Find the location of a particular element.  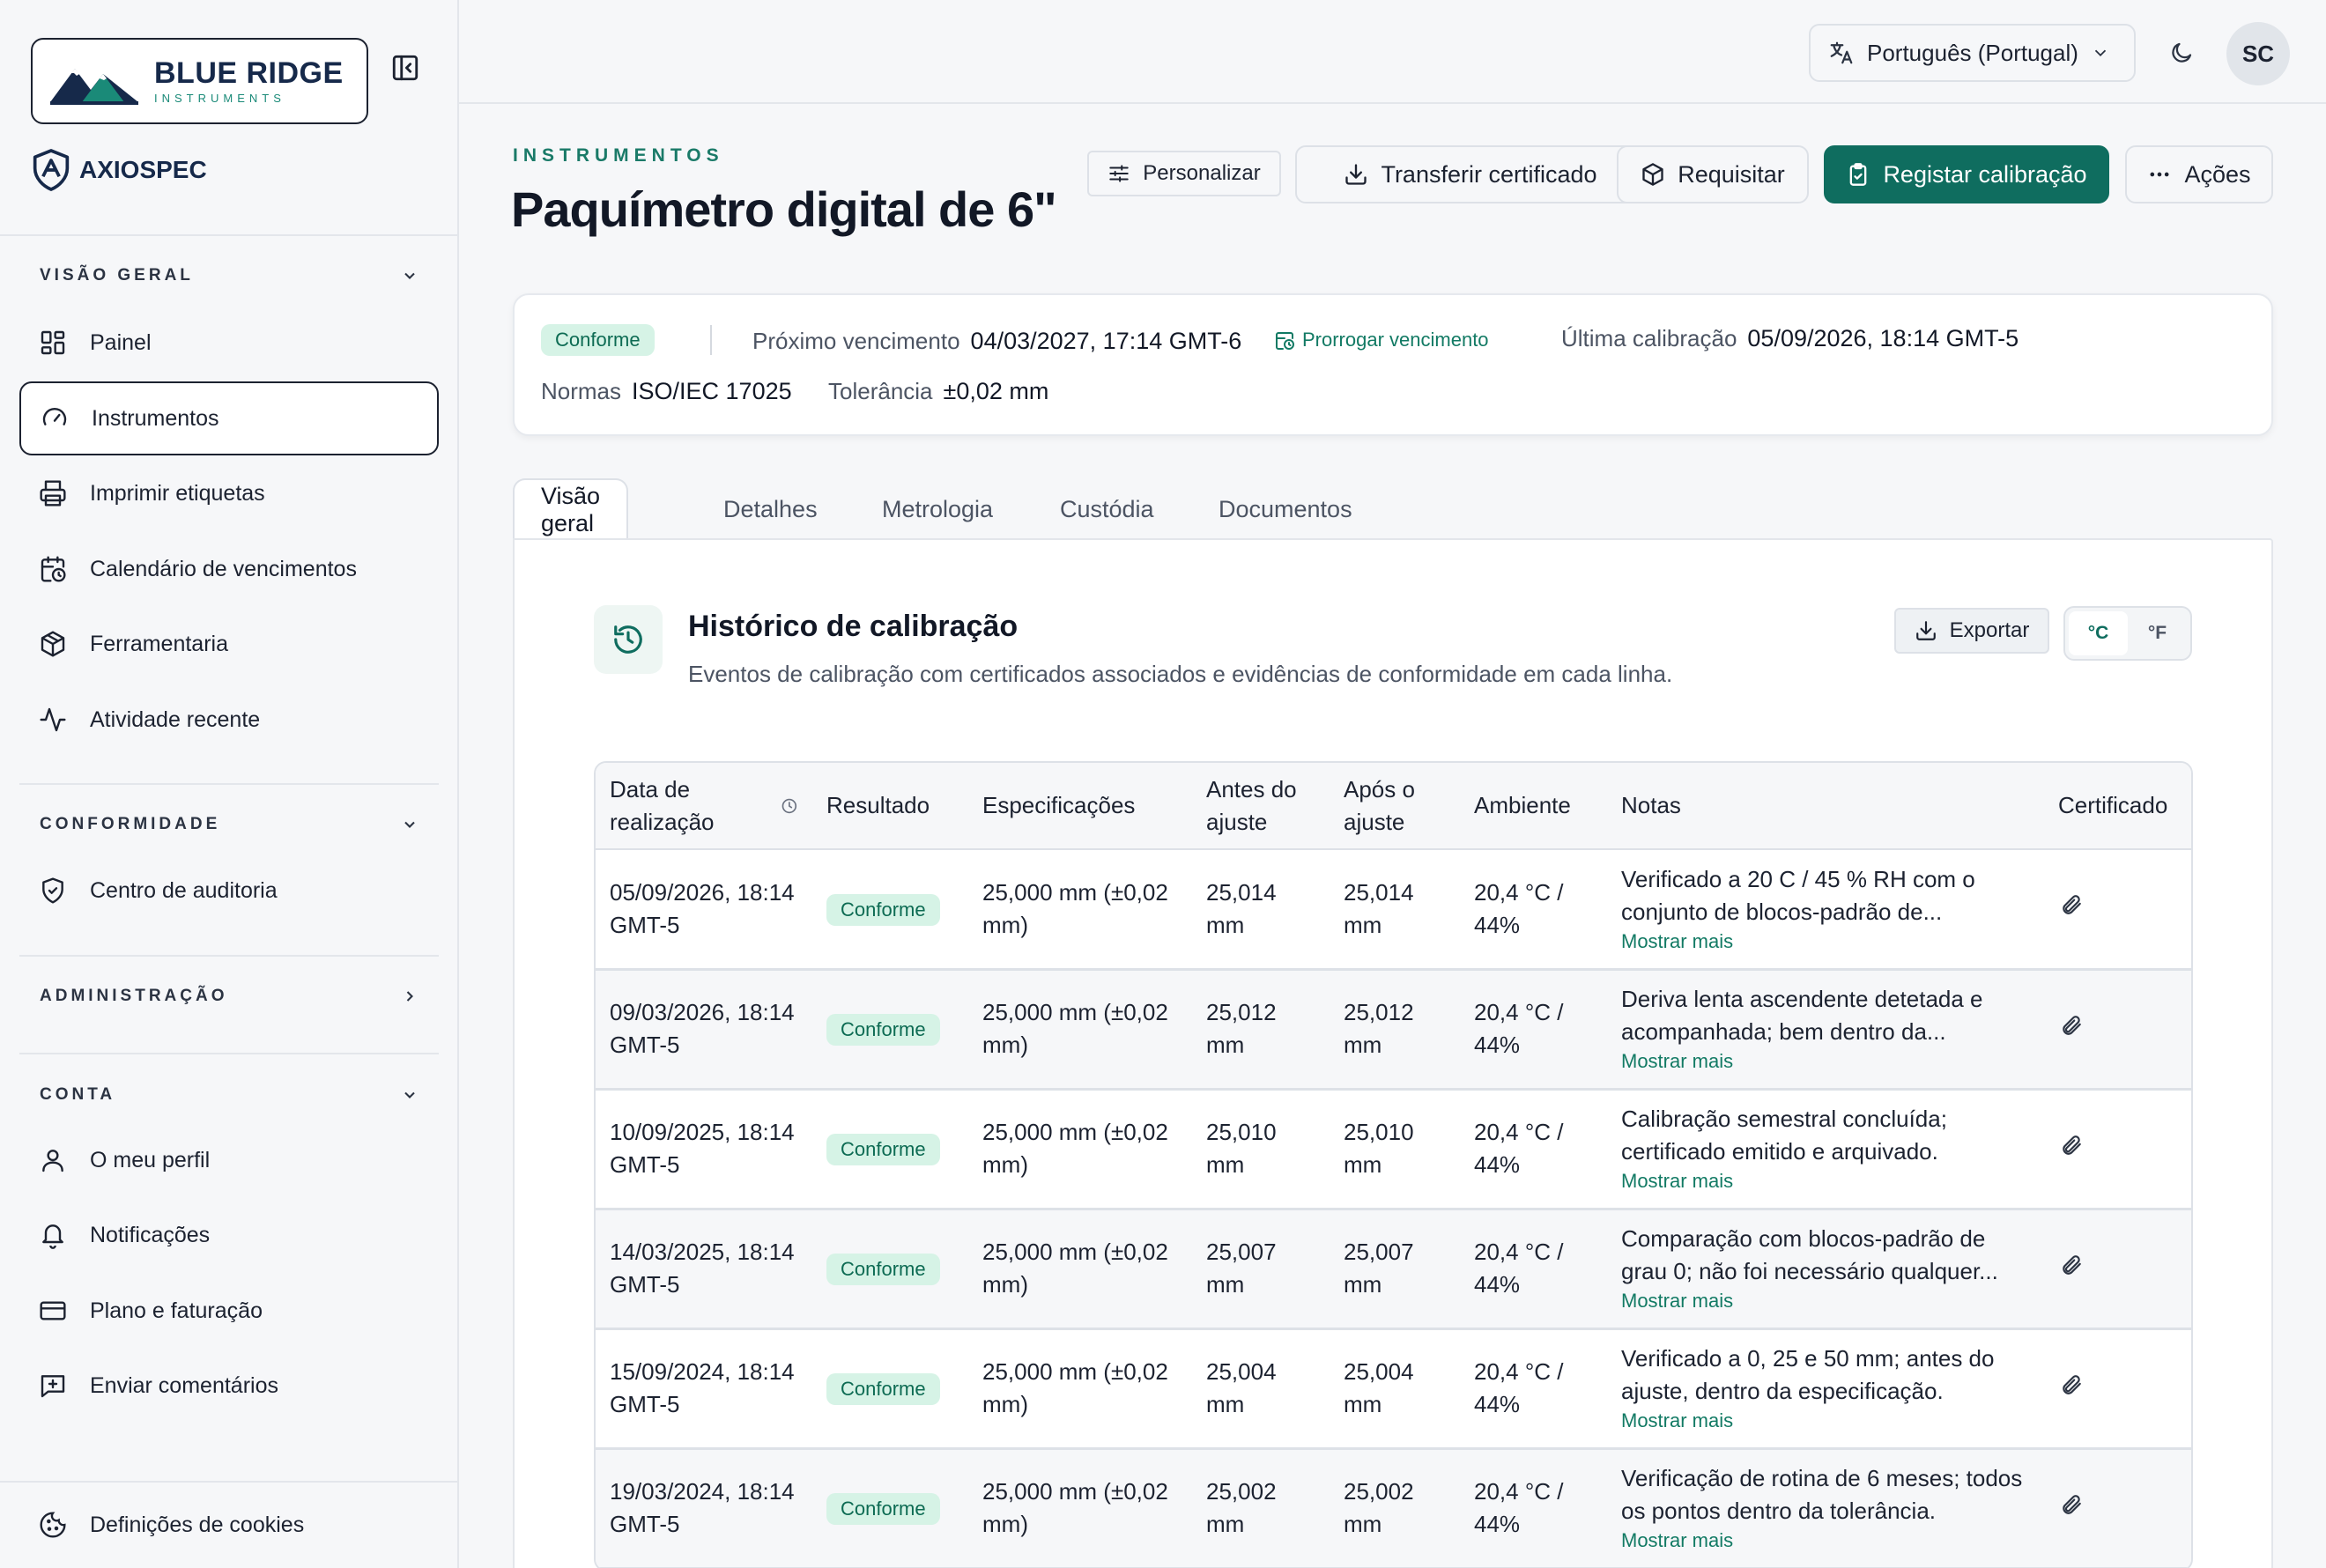

sidebar-item-tools: Ferramentaria is located at coordinates (229, 644).